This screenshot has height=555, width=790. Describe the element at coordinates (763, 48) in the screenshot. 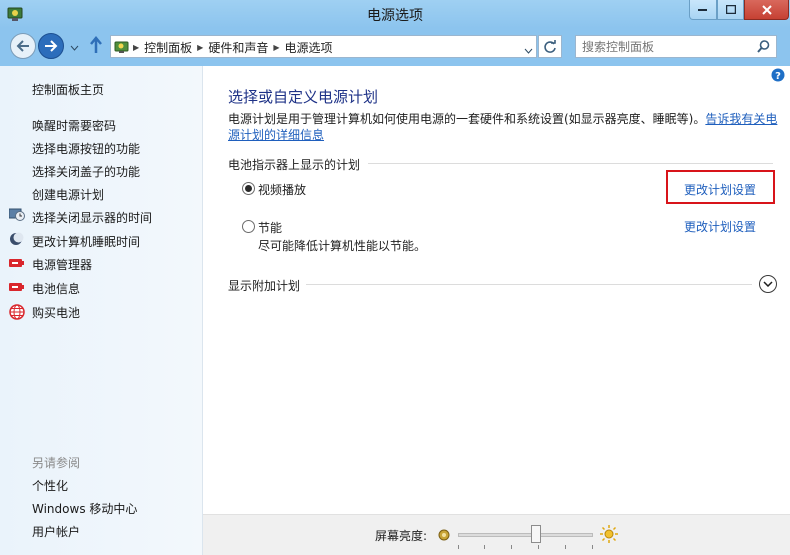

I see `search-icon` at that location.